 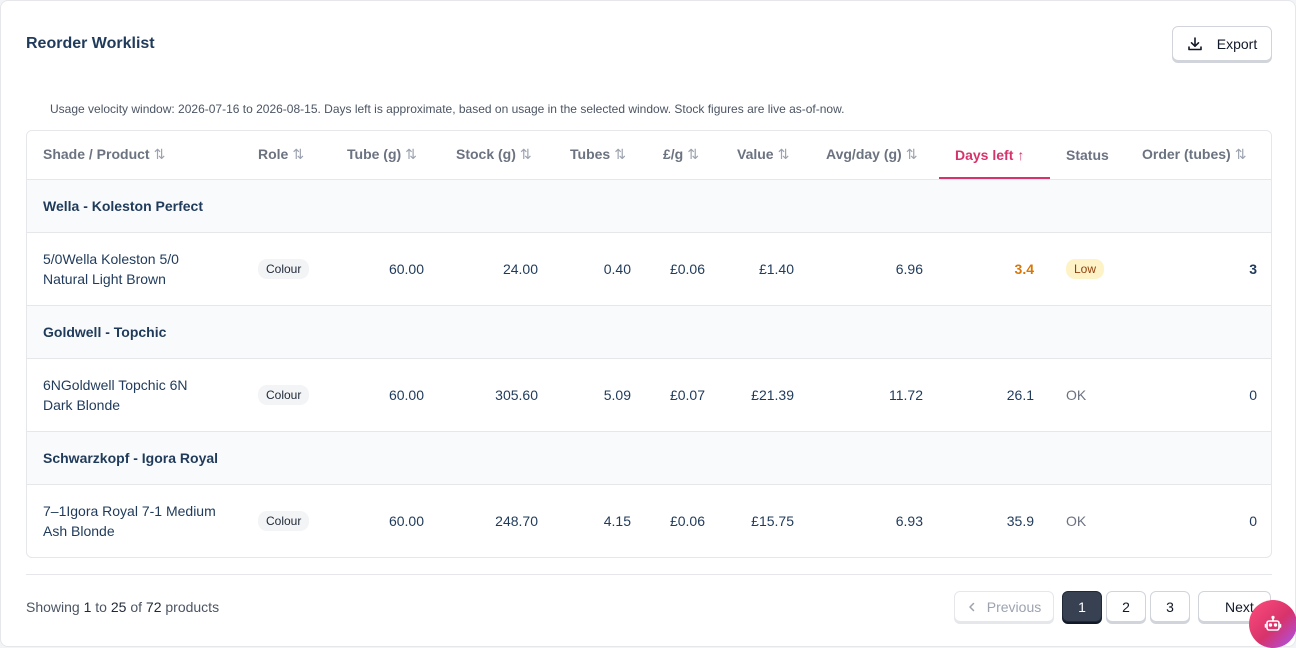 I want to click on price-per-gram: £0.07, so click(x=684, y=395).